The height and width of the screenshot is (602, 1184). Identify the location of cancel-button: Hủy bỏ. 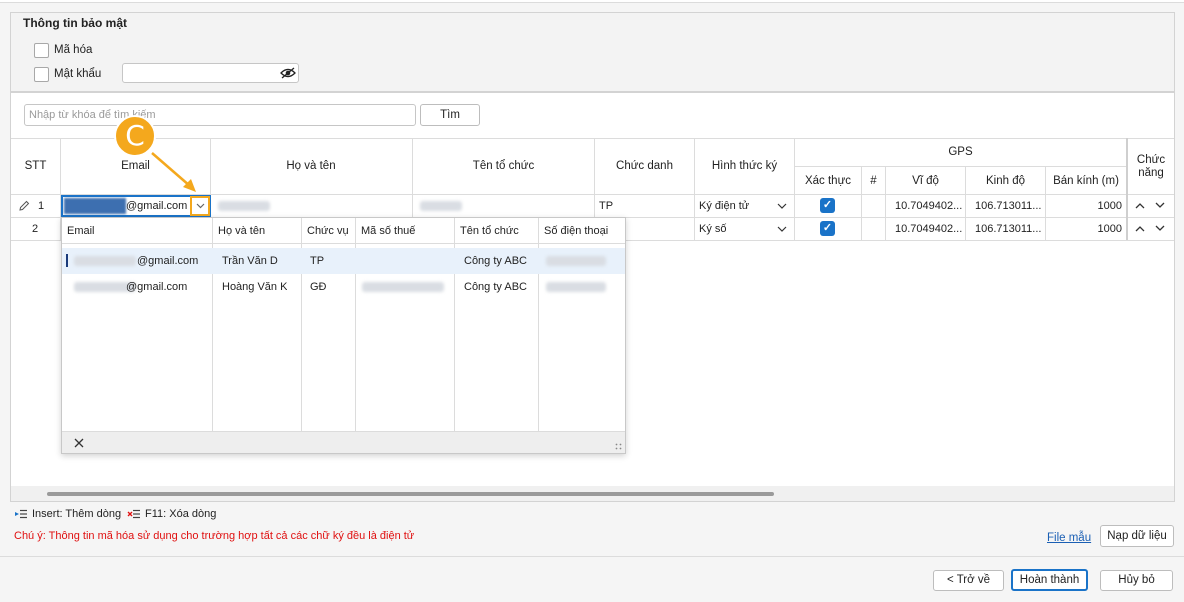
(1136, 580).